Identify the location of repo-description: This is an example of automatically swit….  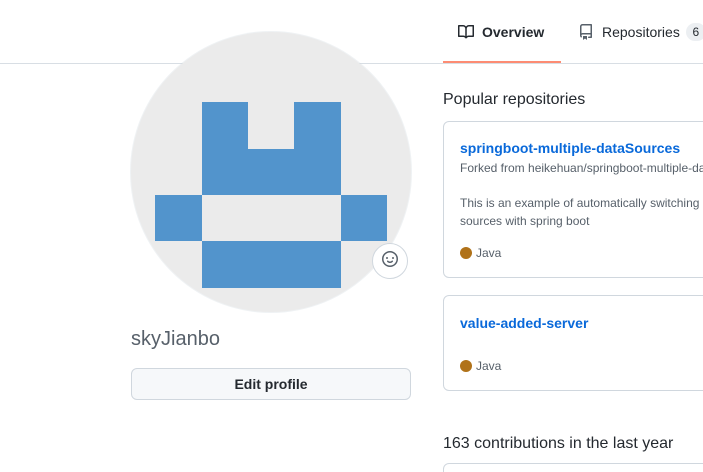
(581, 212).